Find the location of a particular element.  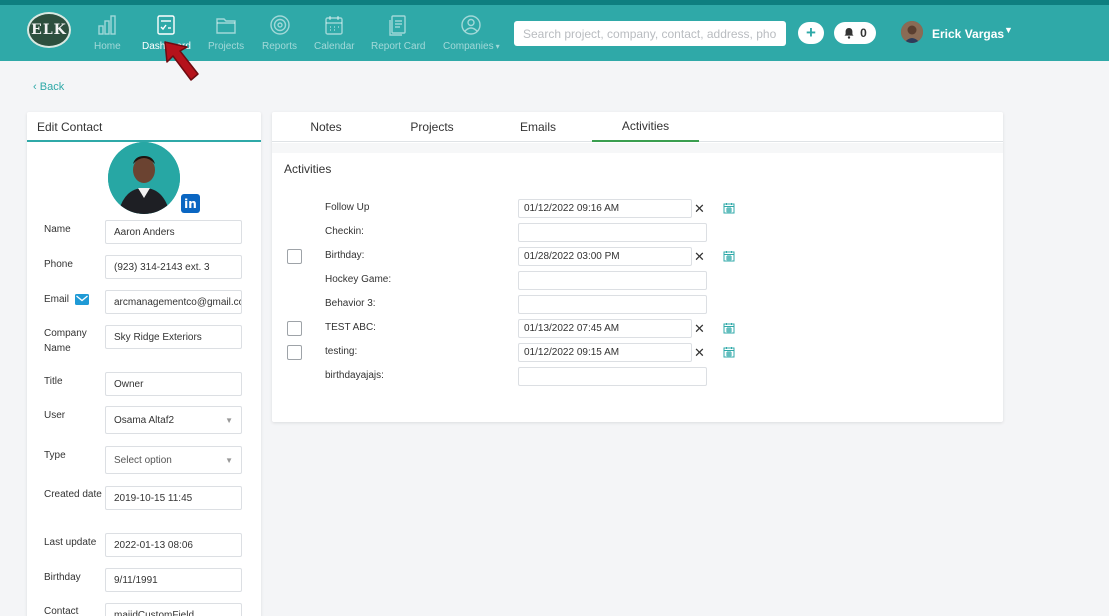

activity-label: Follow Up is located at coordinates (347, 207).